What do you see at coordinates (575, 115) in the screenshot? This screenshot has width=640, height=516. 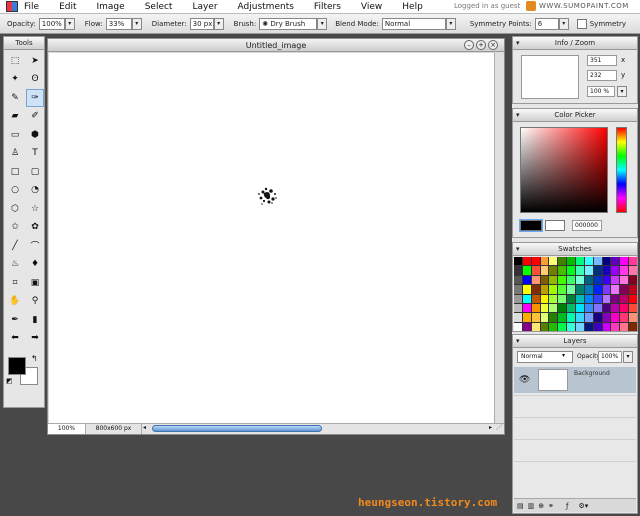 I see `color-picker-title: ▾ Color Picker` at bounding box center [575, 115].